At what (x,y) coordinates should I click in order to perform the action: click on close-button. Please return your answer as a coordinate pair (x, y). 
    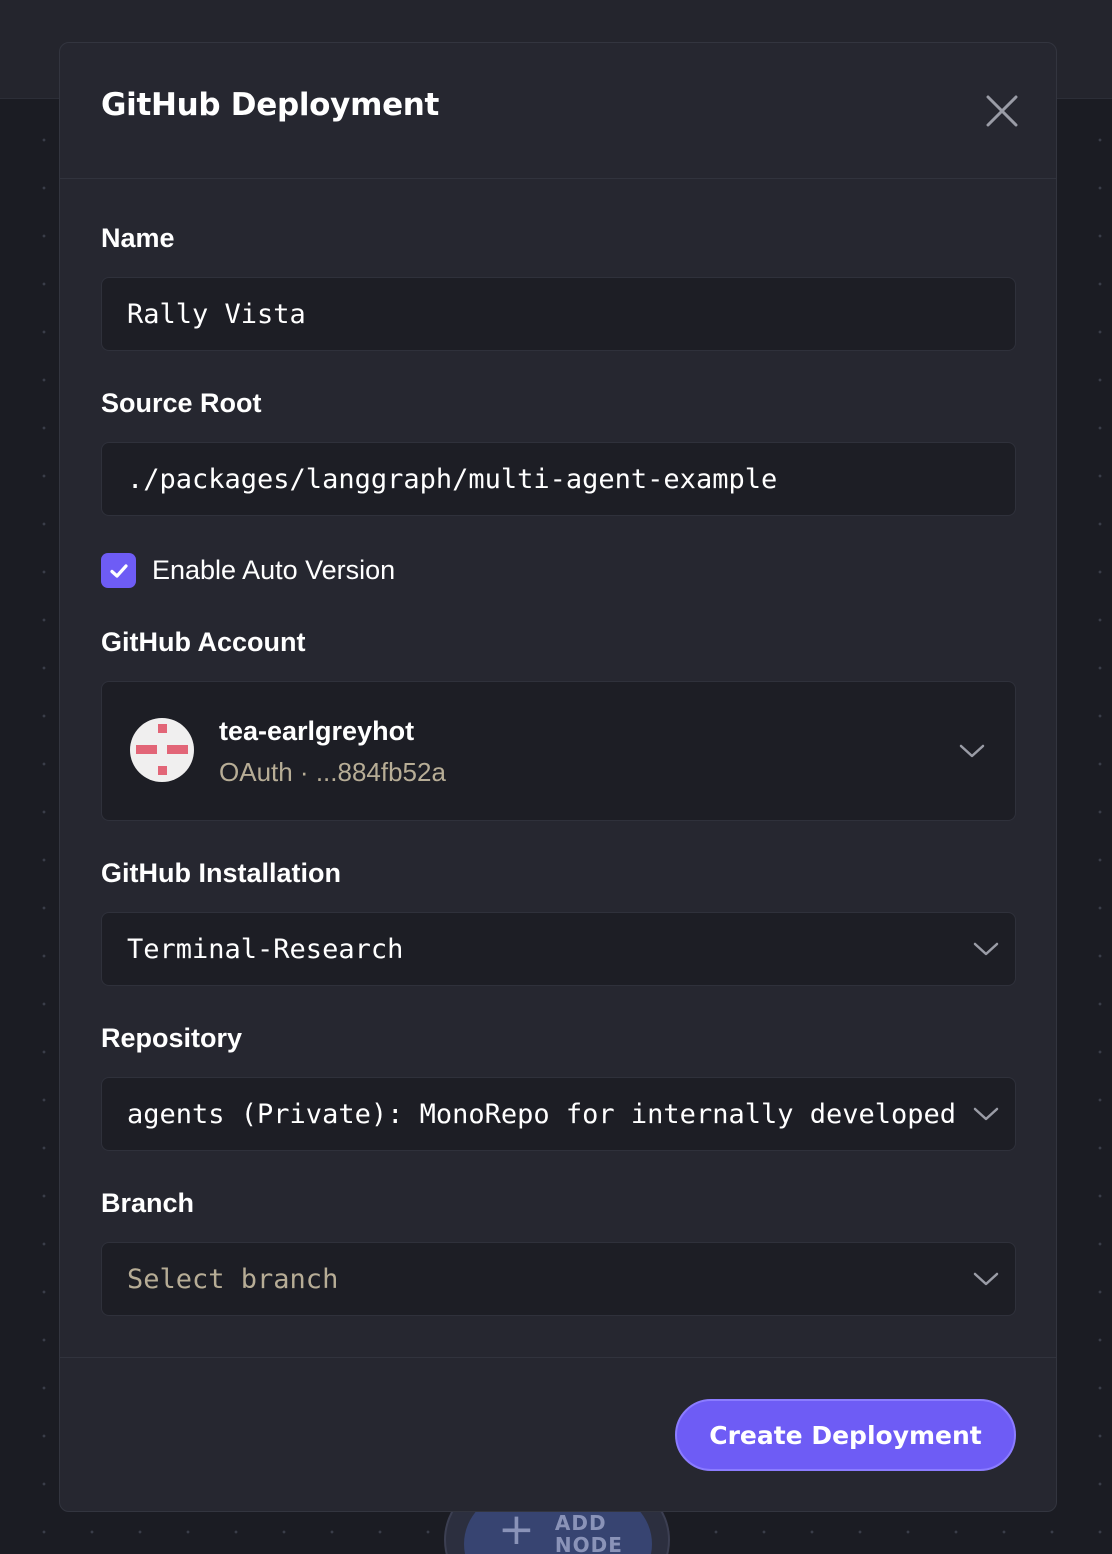
    Looking at the image, I should click on (1002, 111).